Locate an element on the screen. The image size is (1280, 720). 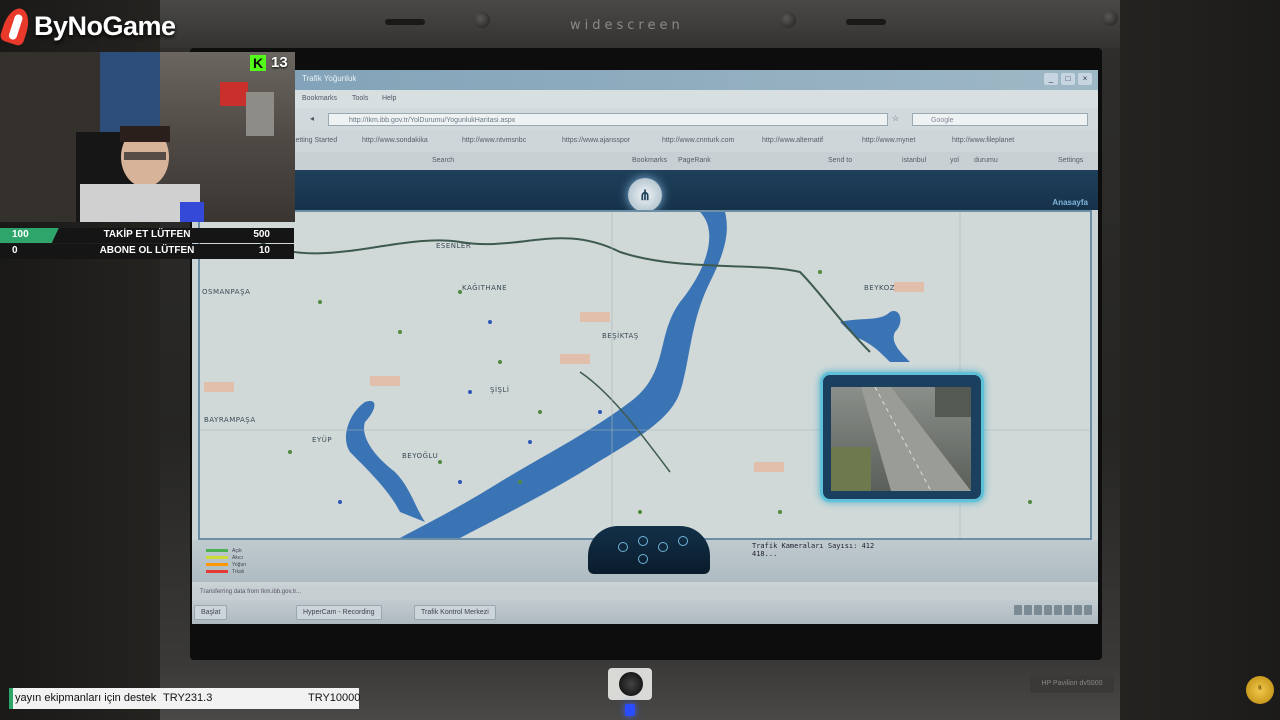
close-button: × is located at coordinates (1085, 79).